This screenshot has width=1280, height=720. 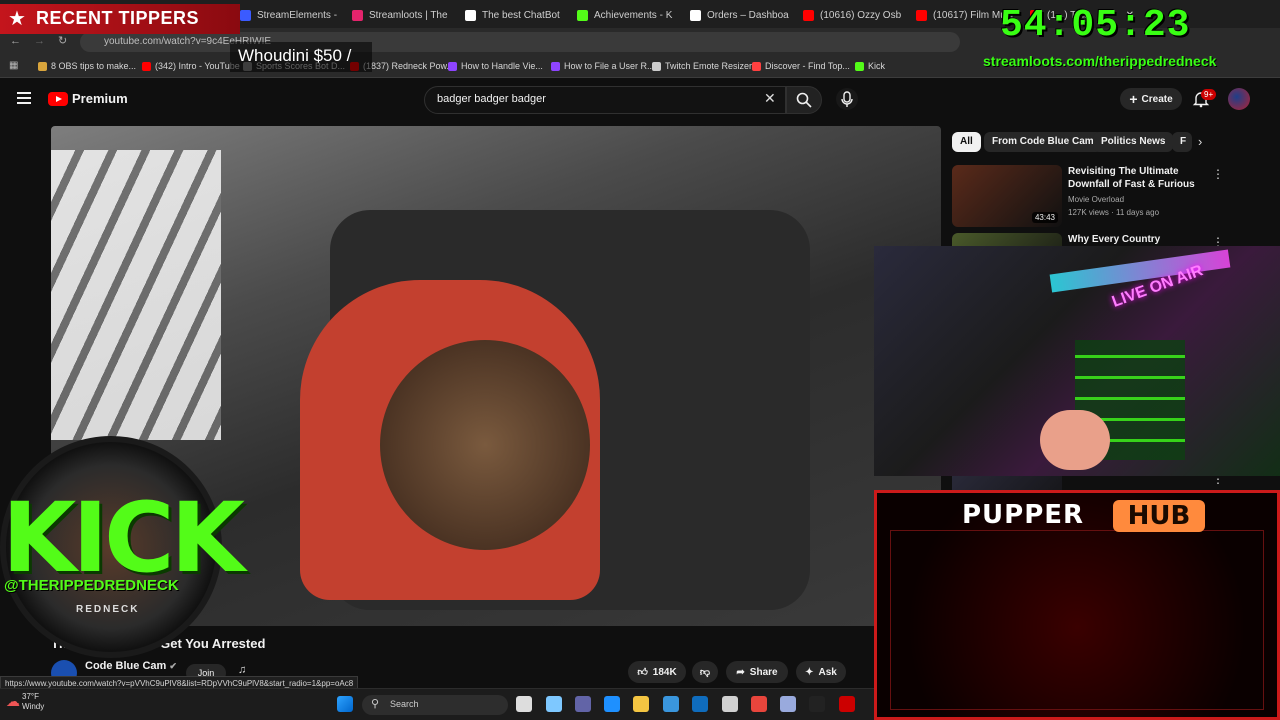 What do you see at coordinates (583, 704) in the screenshot?
I see `teams-icon` at bounding box center [583, 704].